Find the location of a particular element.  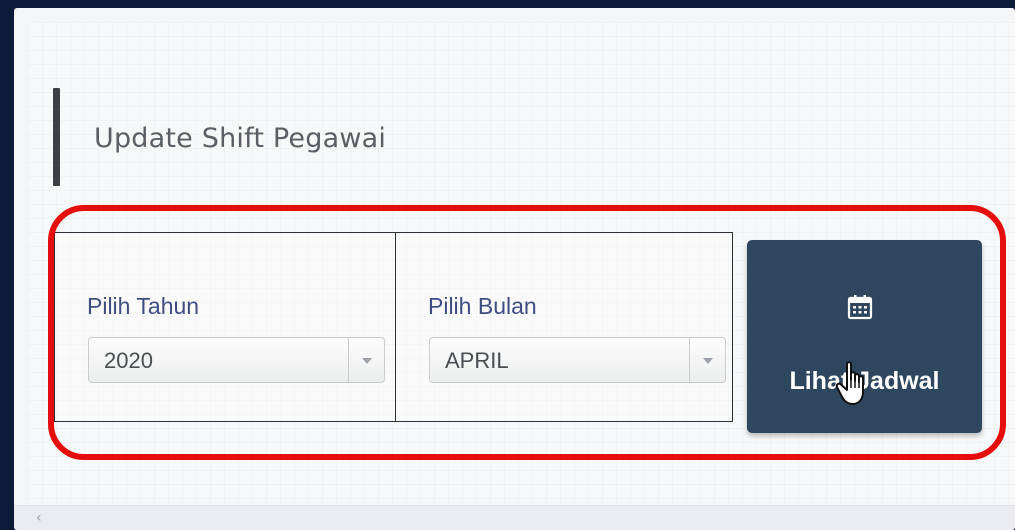

scroll-left-icon: ‹ is located at coordinates (39, 518).